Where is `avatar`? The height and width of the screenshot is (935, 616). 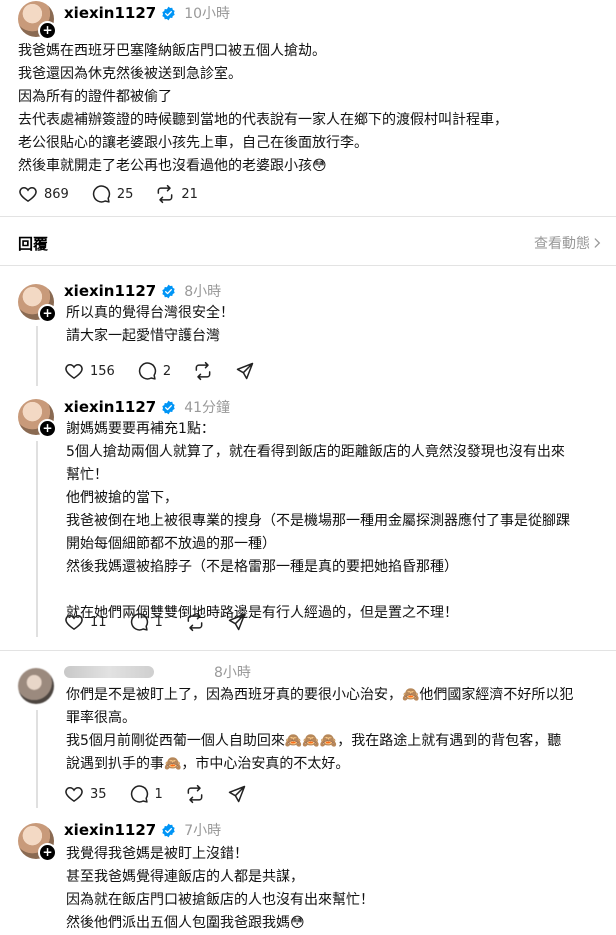 avatar is located at coordinates (36, 686).